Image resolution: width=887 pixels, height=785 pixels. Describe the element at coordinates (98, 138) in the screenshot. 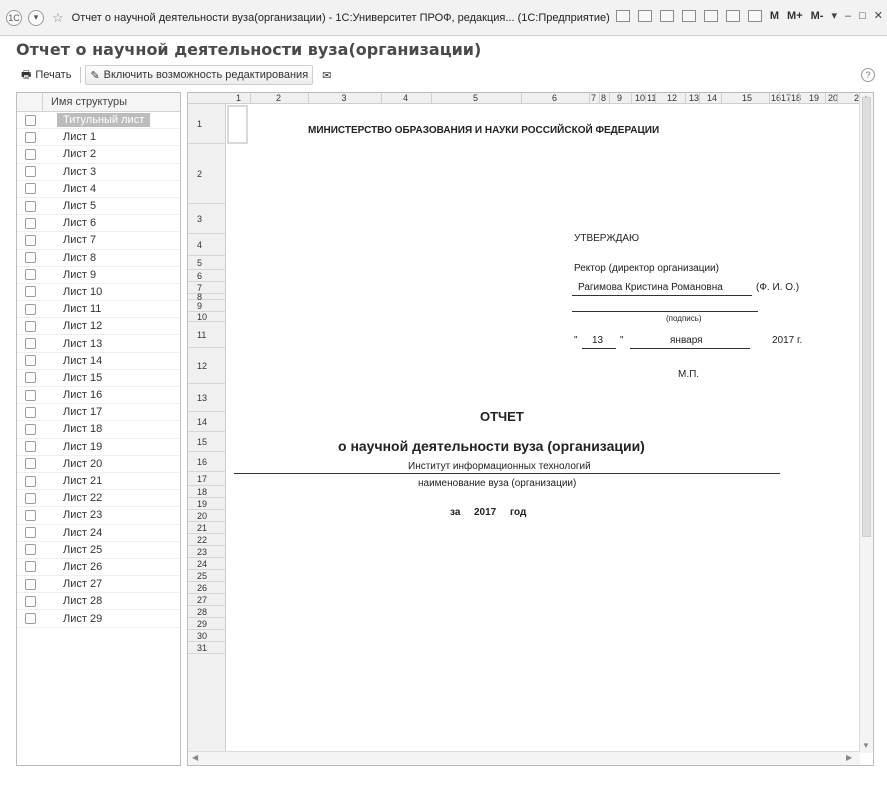

I see `structure-row: Лист 1` at that location.